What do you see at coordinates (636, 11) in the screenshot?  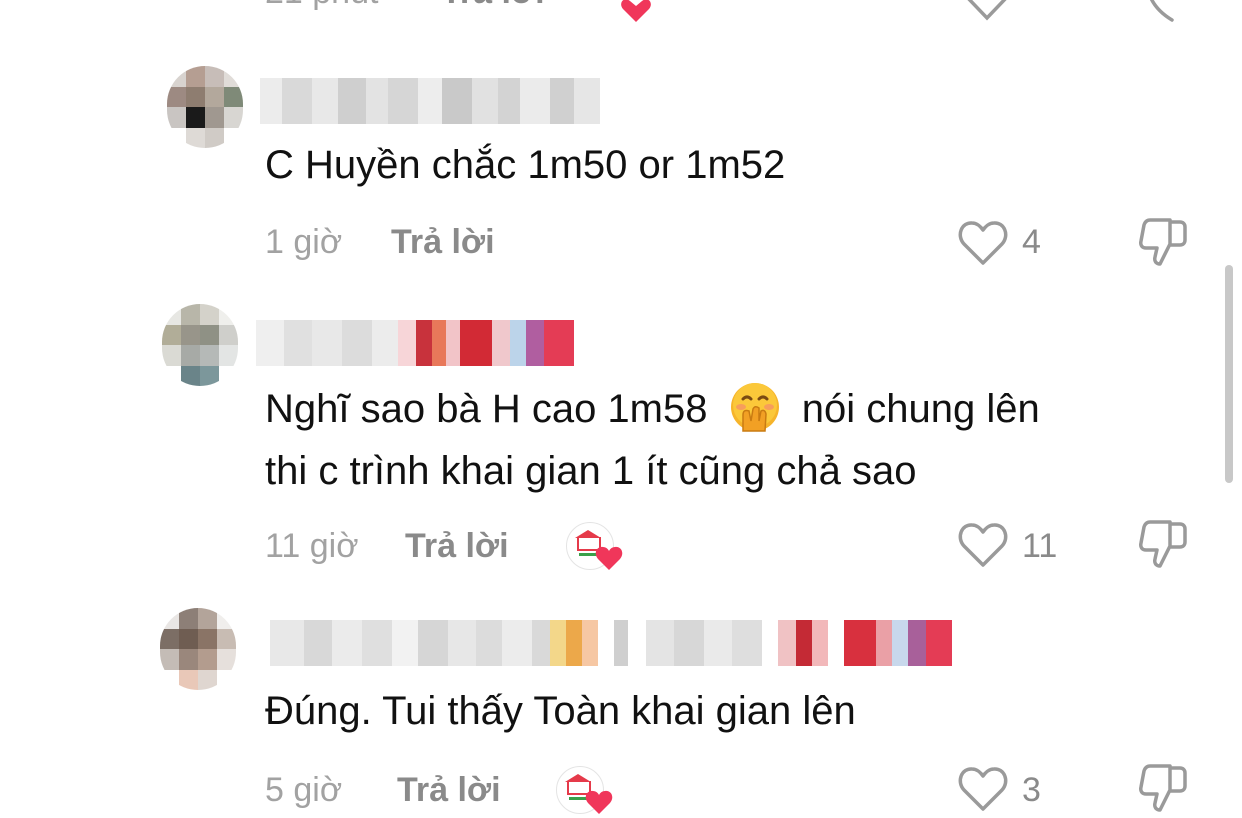 I see `creator-liked-heart-icon` at bounding box center [636, 11].